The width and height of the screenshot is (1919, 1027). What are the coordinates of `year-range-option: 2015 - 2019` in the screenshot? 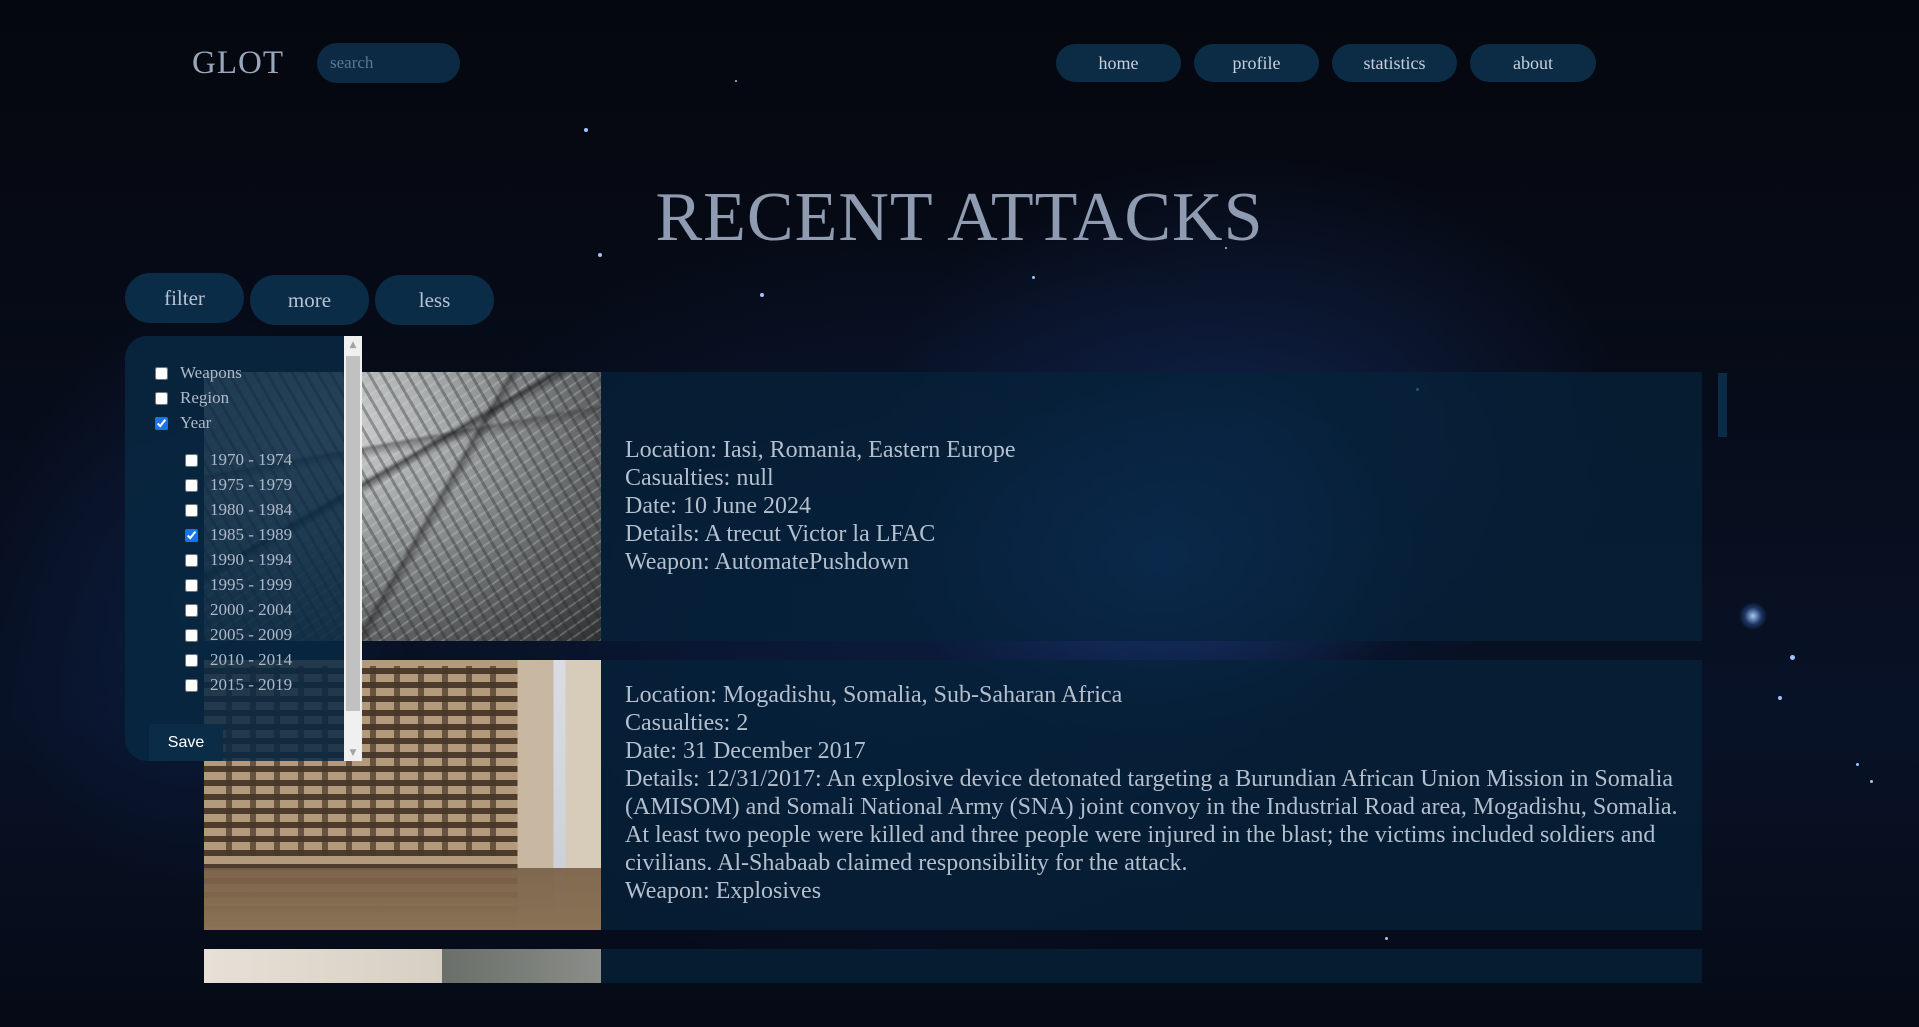 It's located at (238, 685).